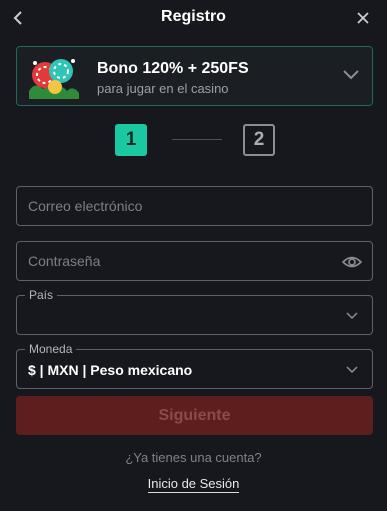 The image size is (387, 511). Describe the element at coordinates (197, 139) in the screenshot. I see `step-connector` at that location.